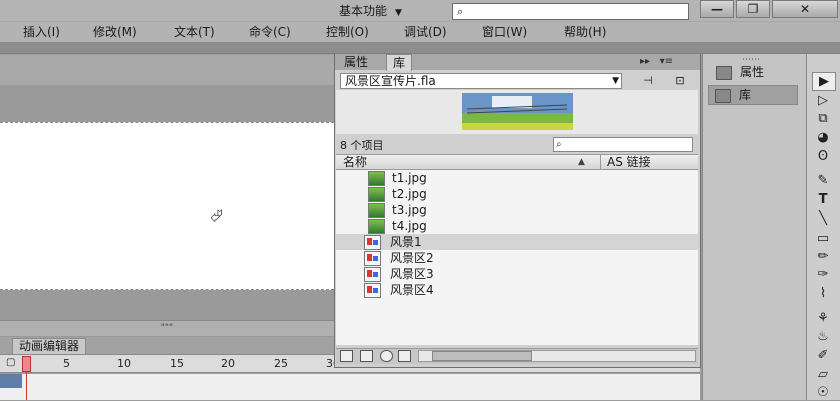 This screenshot has height=401, width=840. Describe the element at coordinates (482, 356) in the screenshot. I see `scrollbar-thumb` at that location.